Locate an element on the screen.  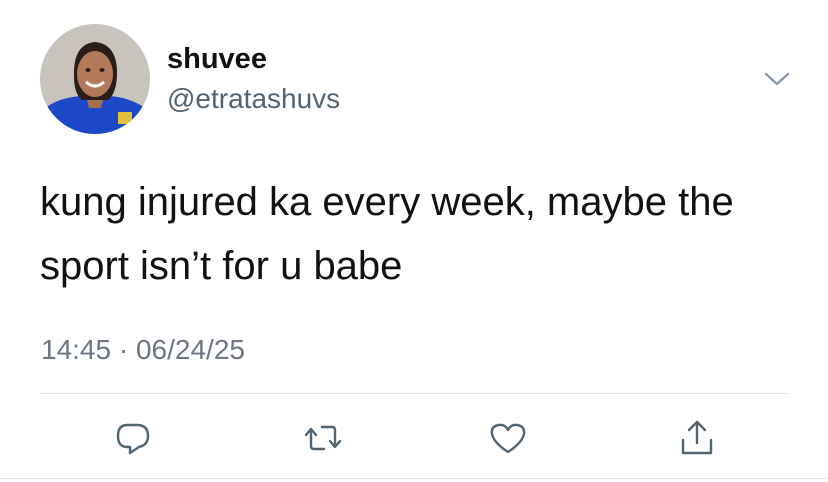
tweet-timestamp: 14:45 · 06/24/25 is located at coordinates (143, 350).